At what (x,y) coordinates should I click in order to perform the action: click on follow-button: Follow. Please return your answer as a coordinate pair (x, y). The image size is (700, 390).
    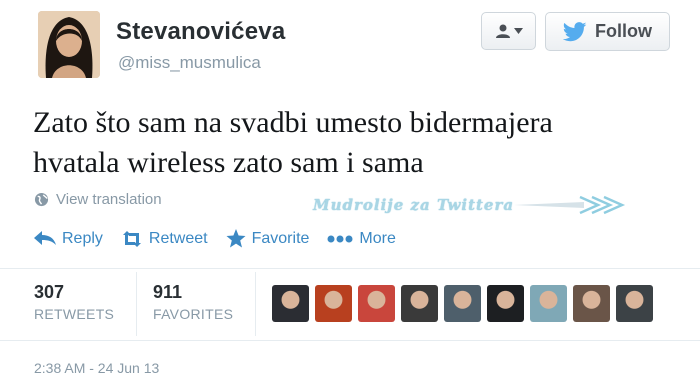
    Looking at the image, I should click on (607, 31).